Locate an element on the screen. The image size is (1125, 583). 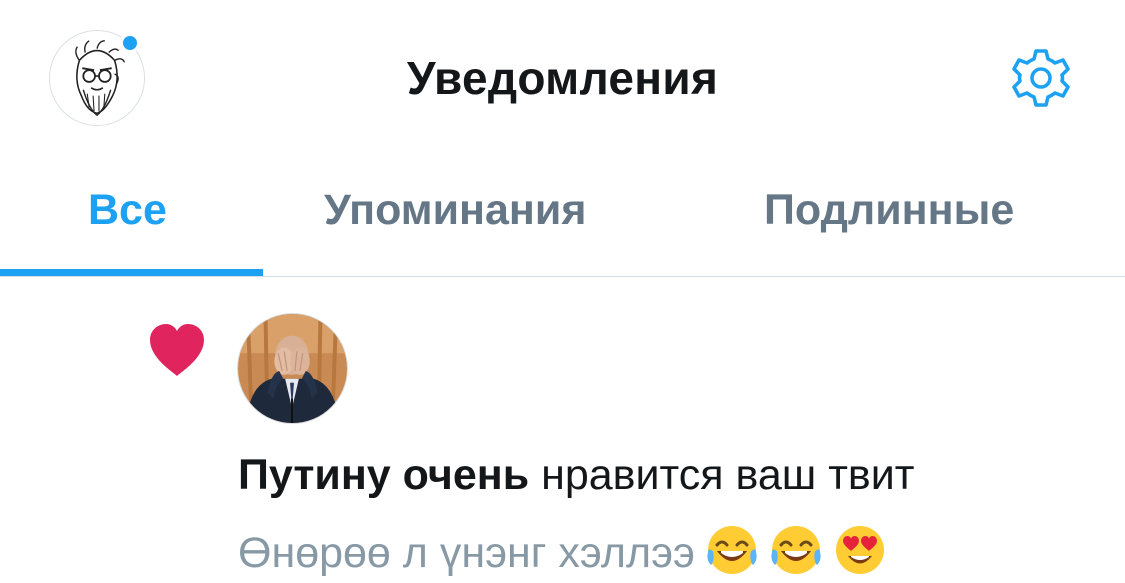
notification-actor: Путину очень is located at coordinates (383, 475).